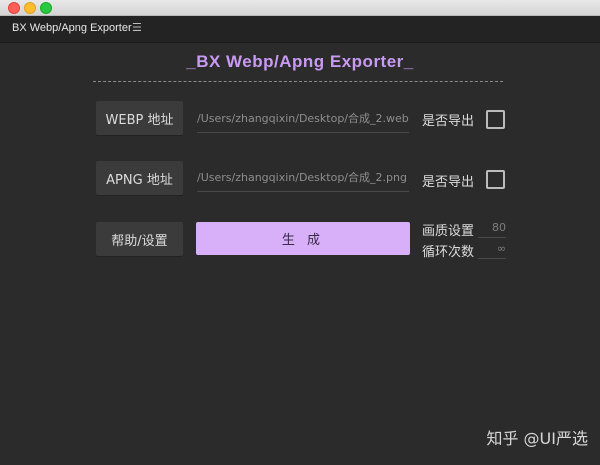 Image resolution: width=600 pixels, height=465 pixels. I want to click on webp-path-button: WEBP 地址, so click(139, 118).